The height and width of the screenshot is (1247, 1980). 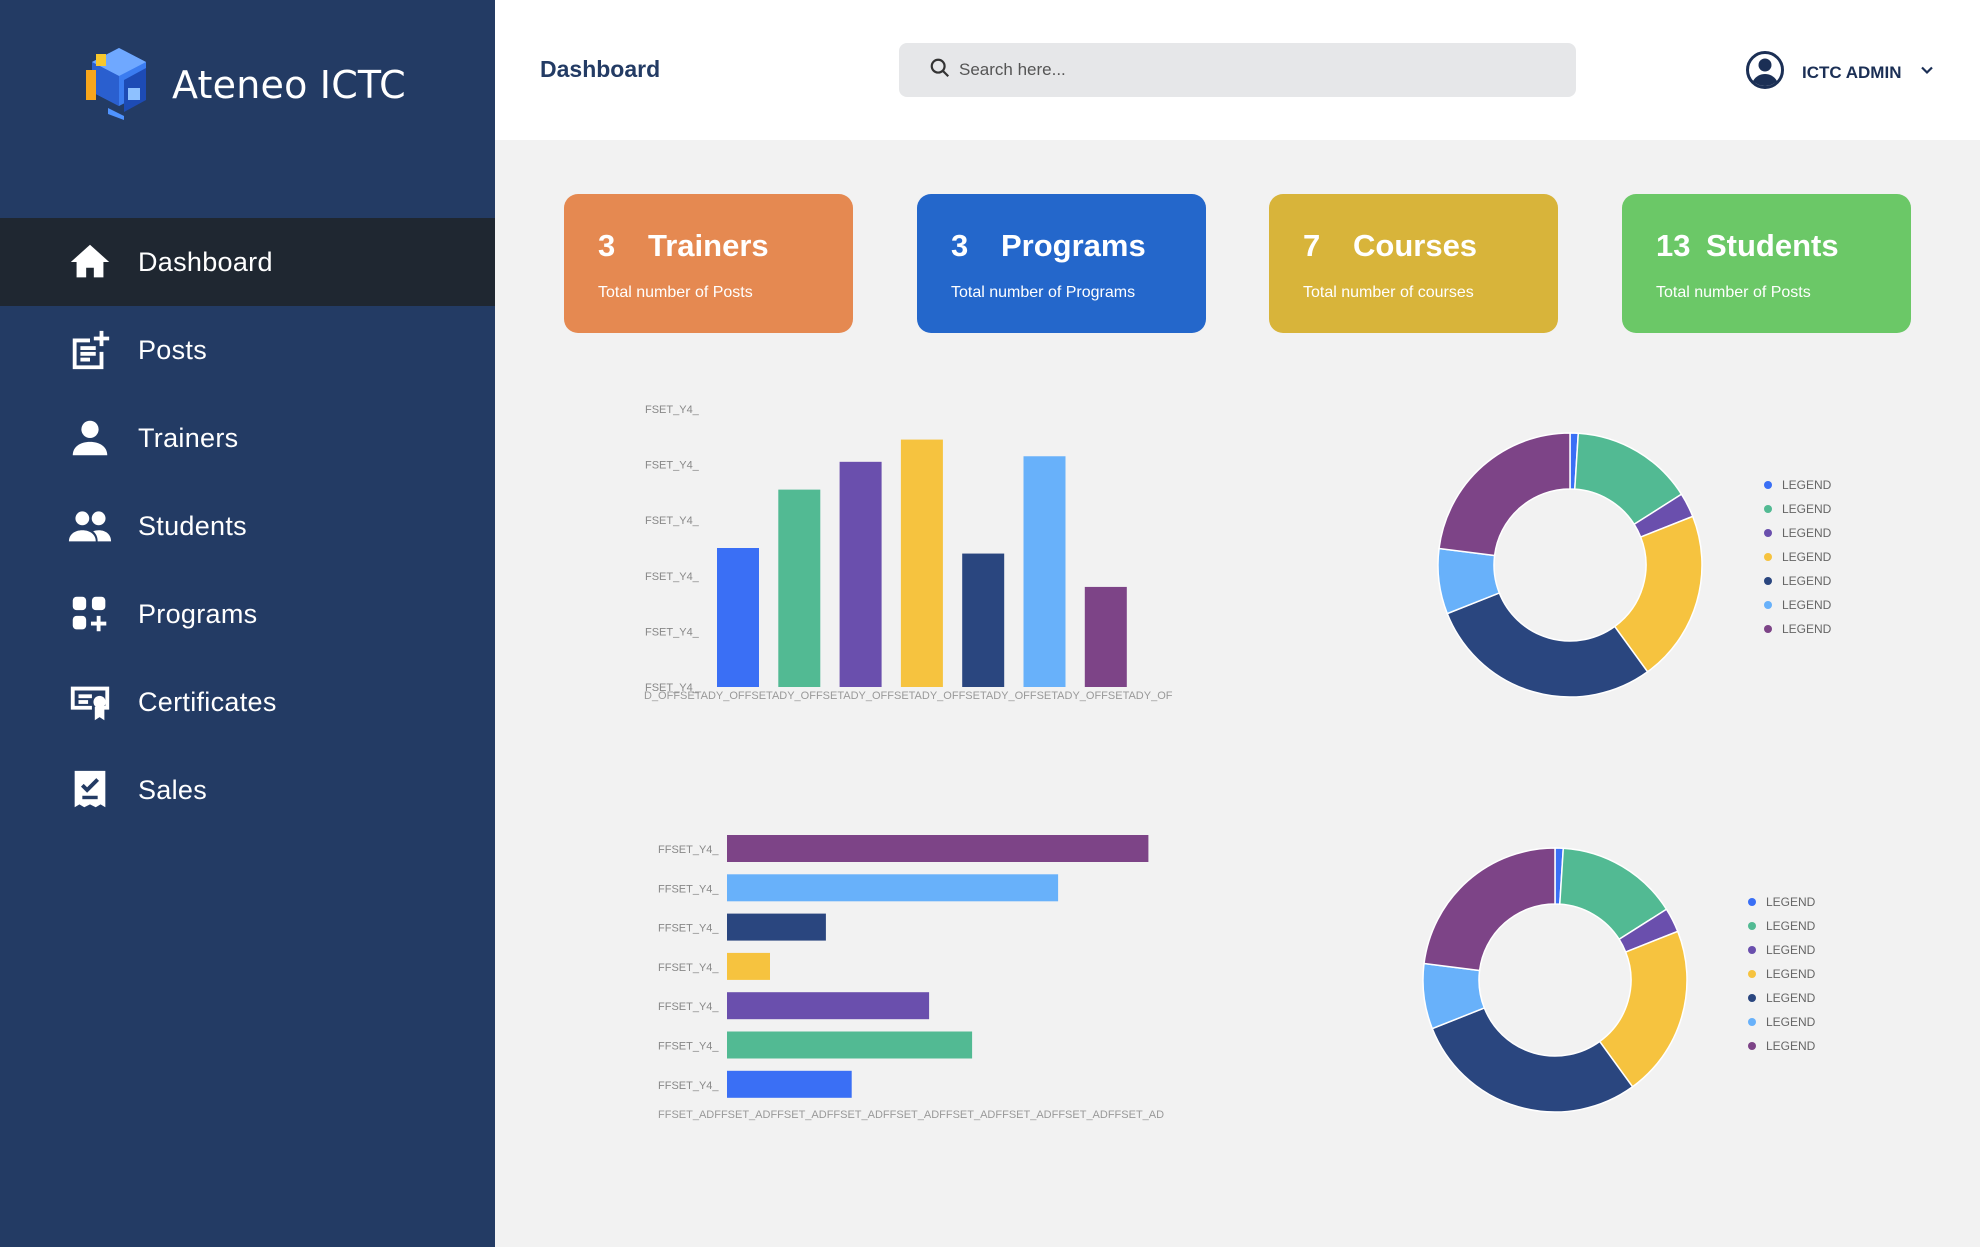 I want to click on sidebar-item-sales: Sales, so click(x=247, y=790).